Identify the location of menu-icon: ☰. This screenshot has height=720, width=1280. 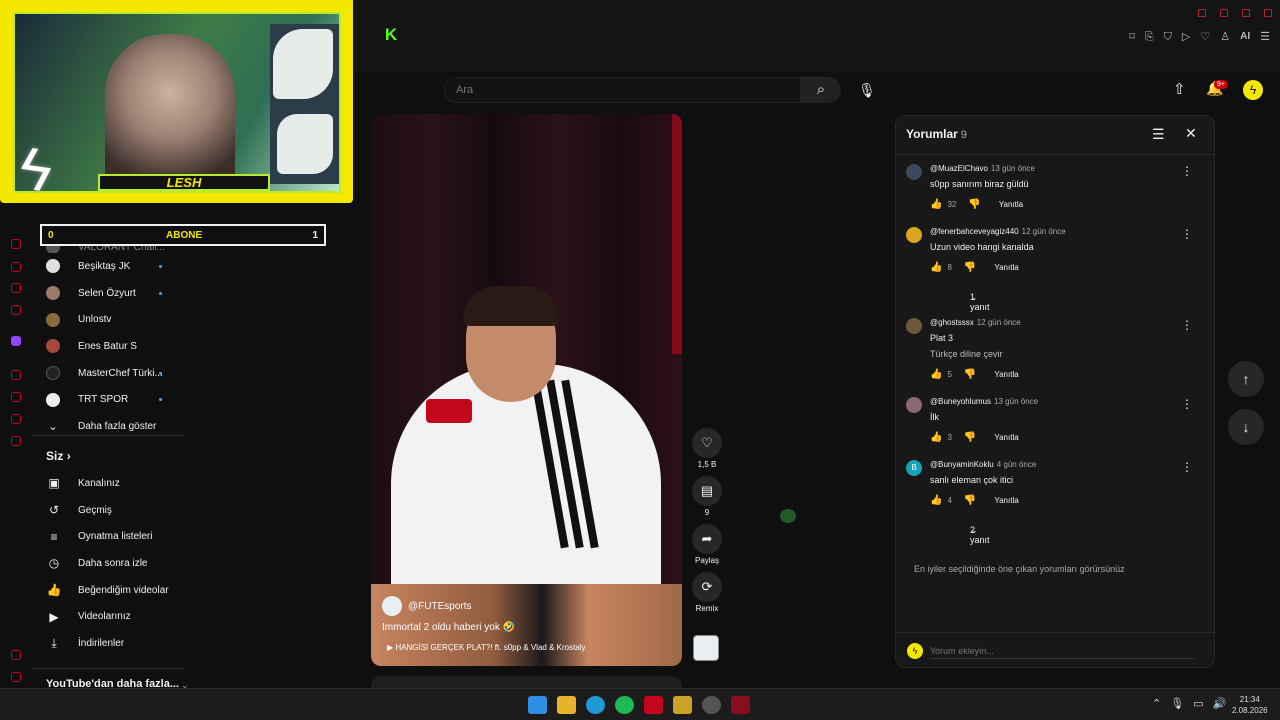
(1265, 37).